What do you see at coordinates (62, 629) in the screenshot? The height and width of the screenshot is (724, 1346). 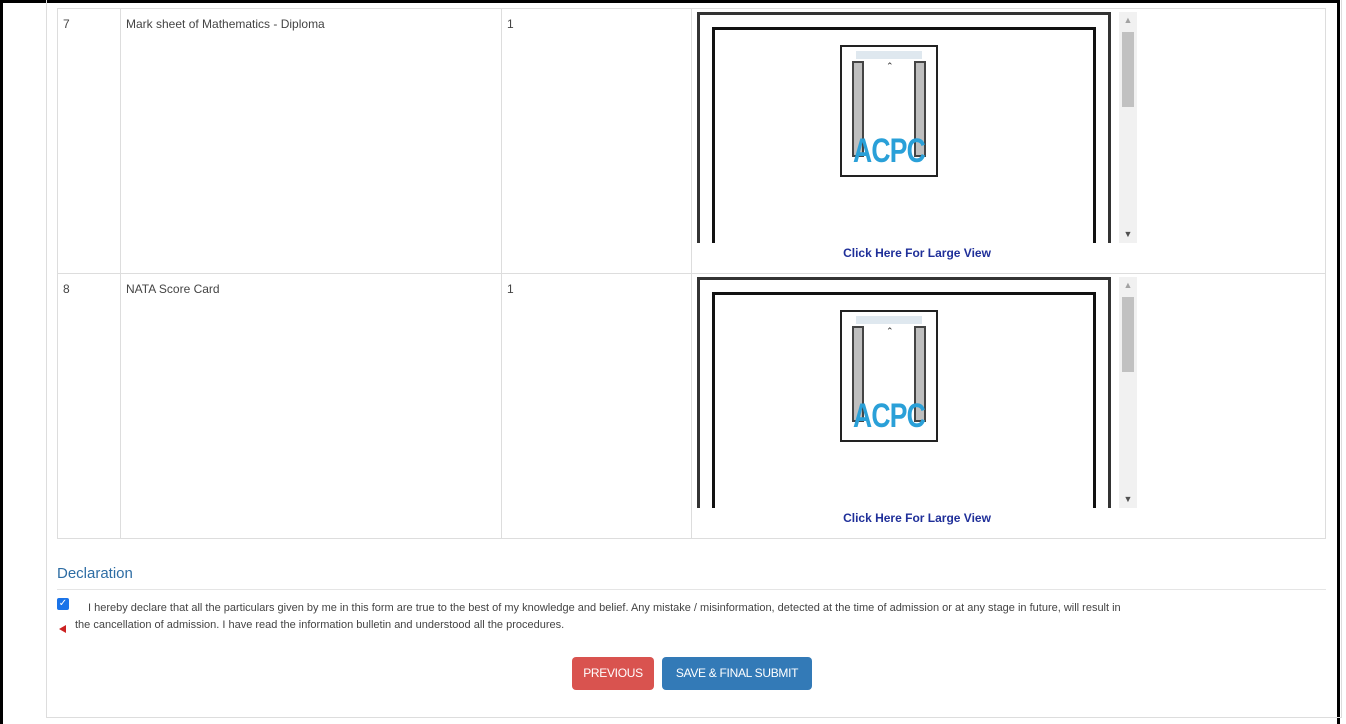 I see `red-triangle-icon` at bounding box center [62, 629].